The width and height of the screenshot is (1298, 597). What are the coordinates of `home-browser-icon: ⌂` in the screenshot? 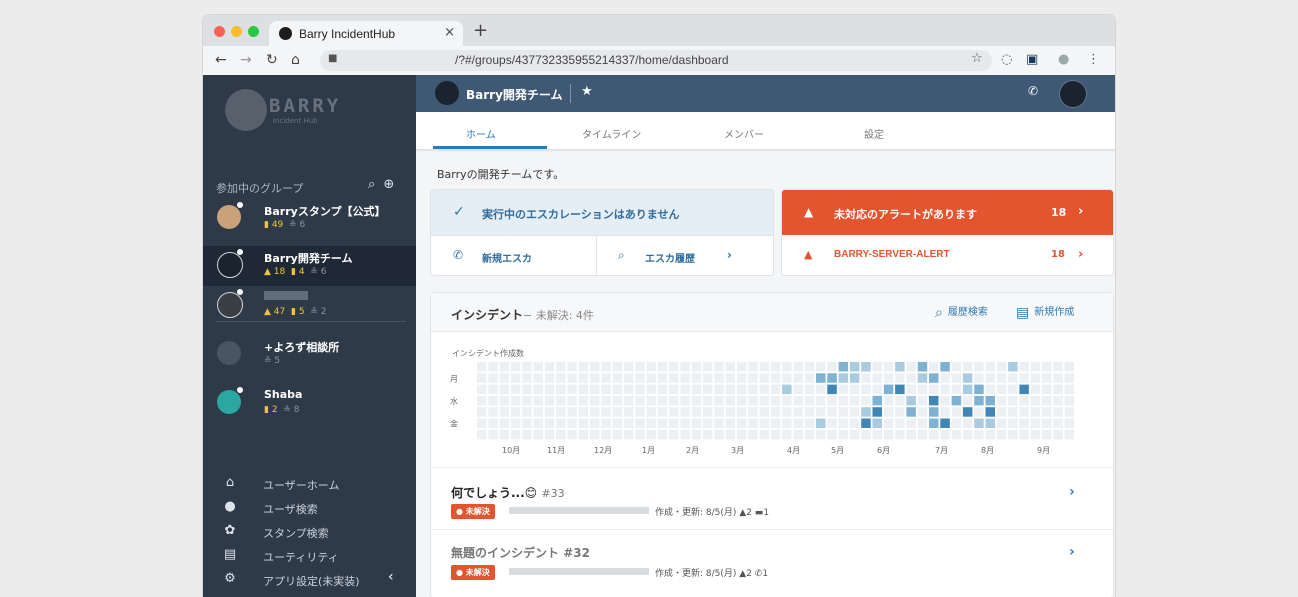 It's located at (295, 60).